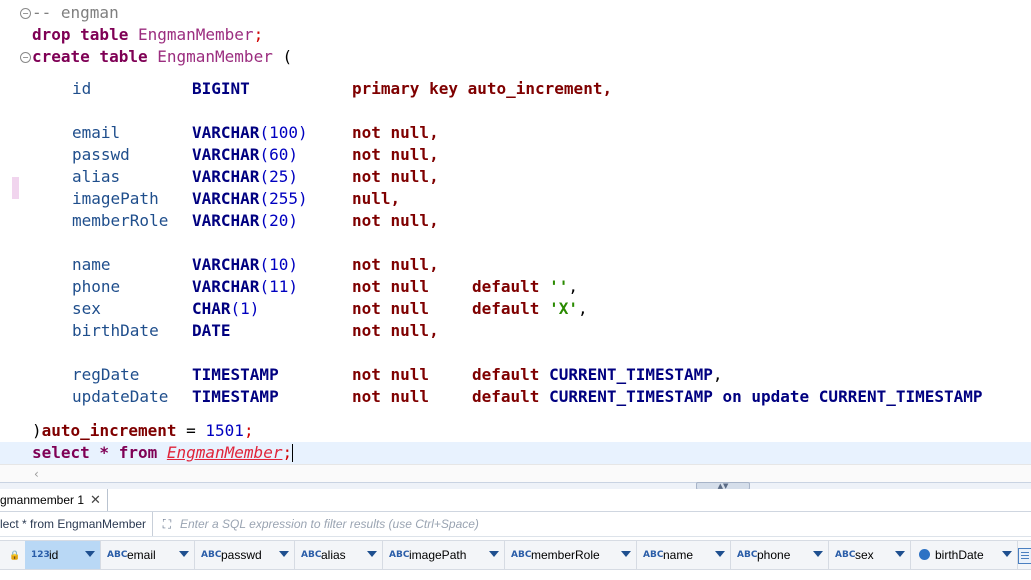 Image resolution: width=1031 pixels, height=580 pixels. I want to click on col-name: name, so click(91, 264).